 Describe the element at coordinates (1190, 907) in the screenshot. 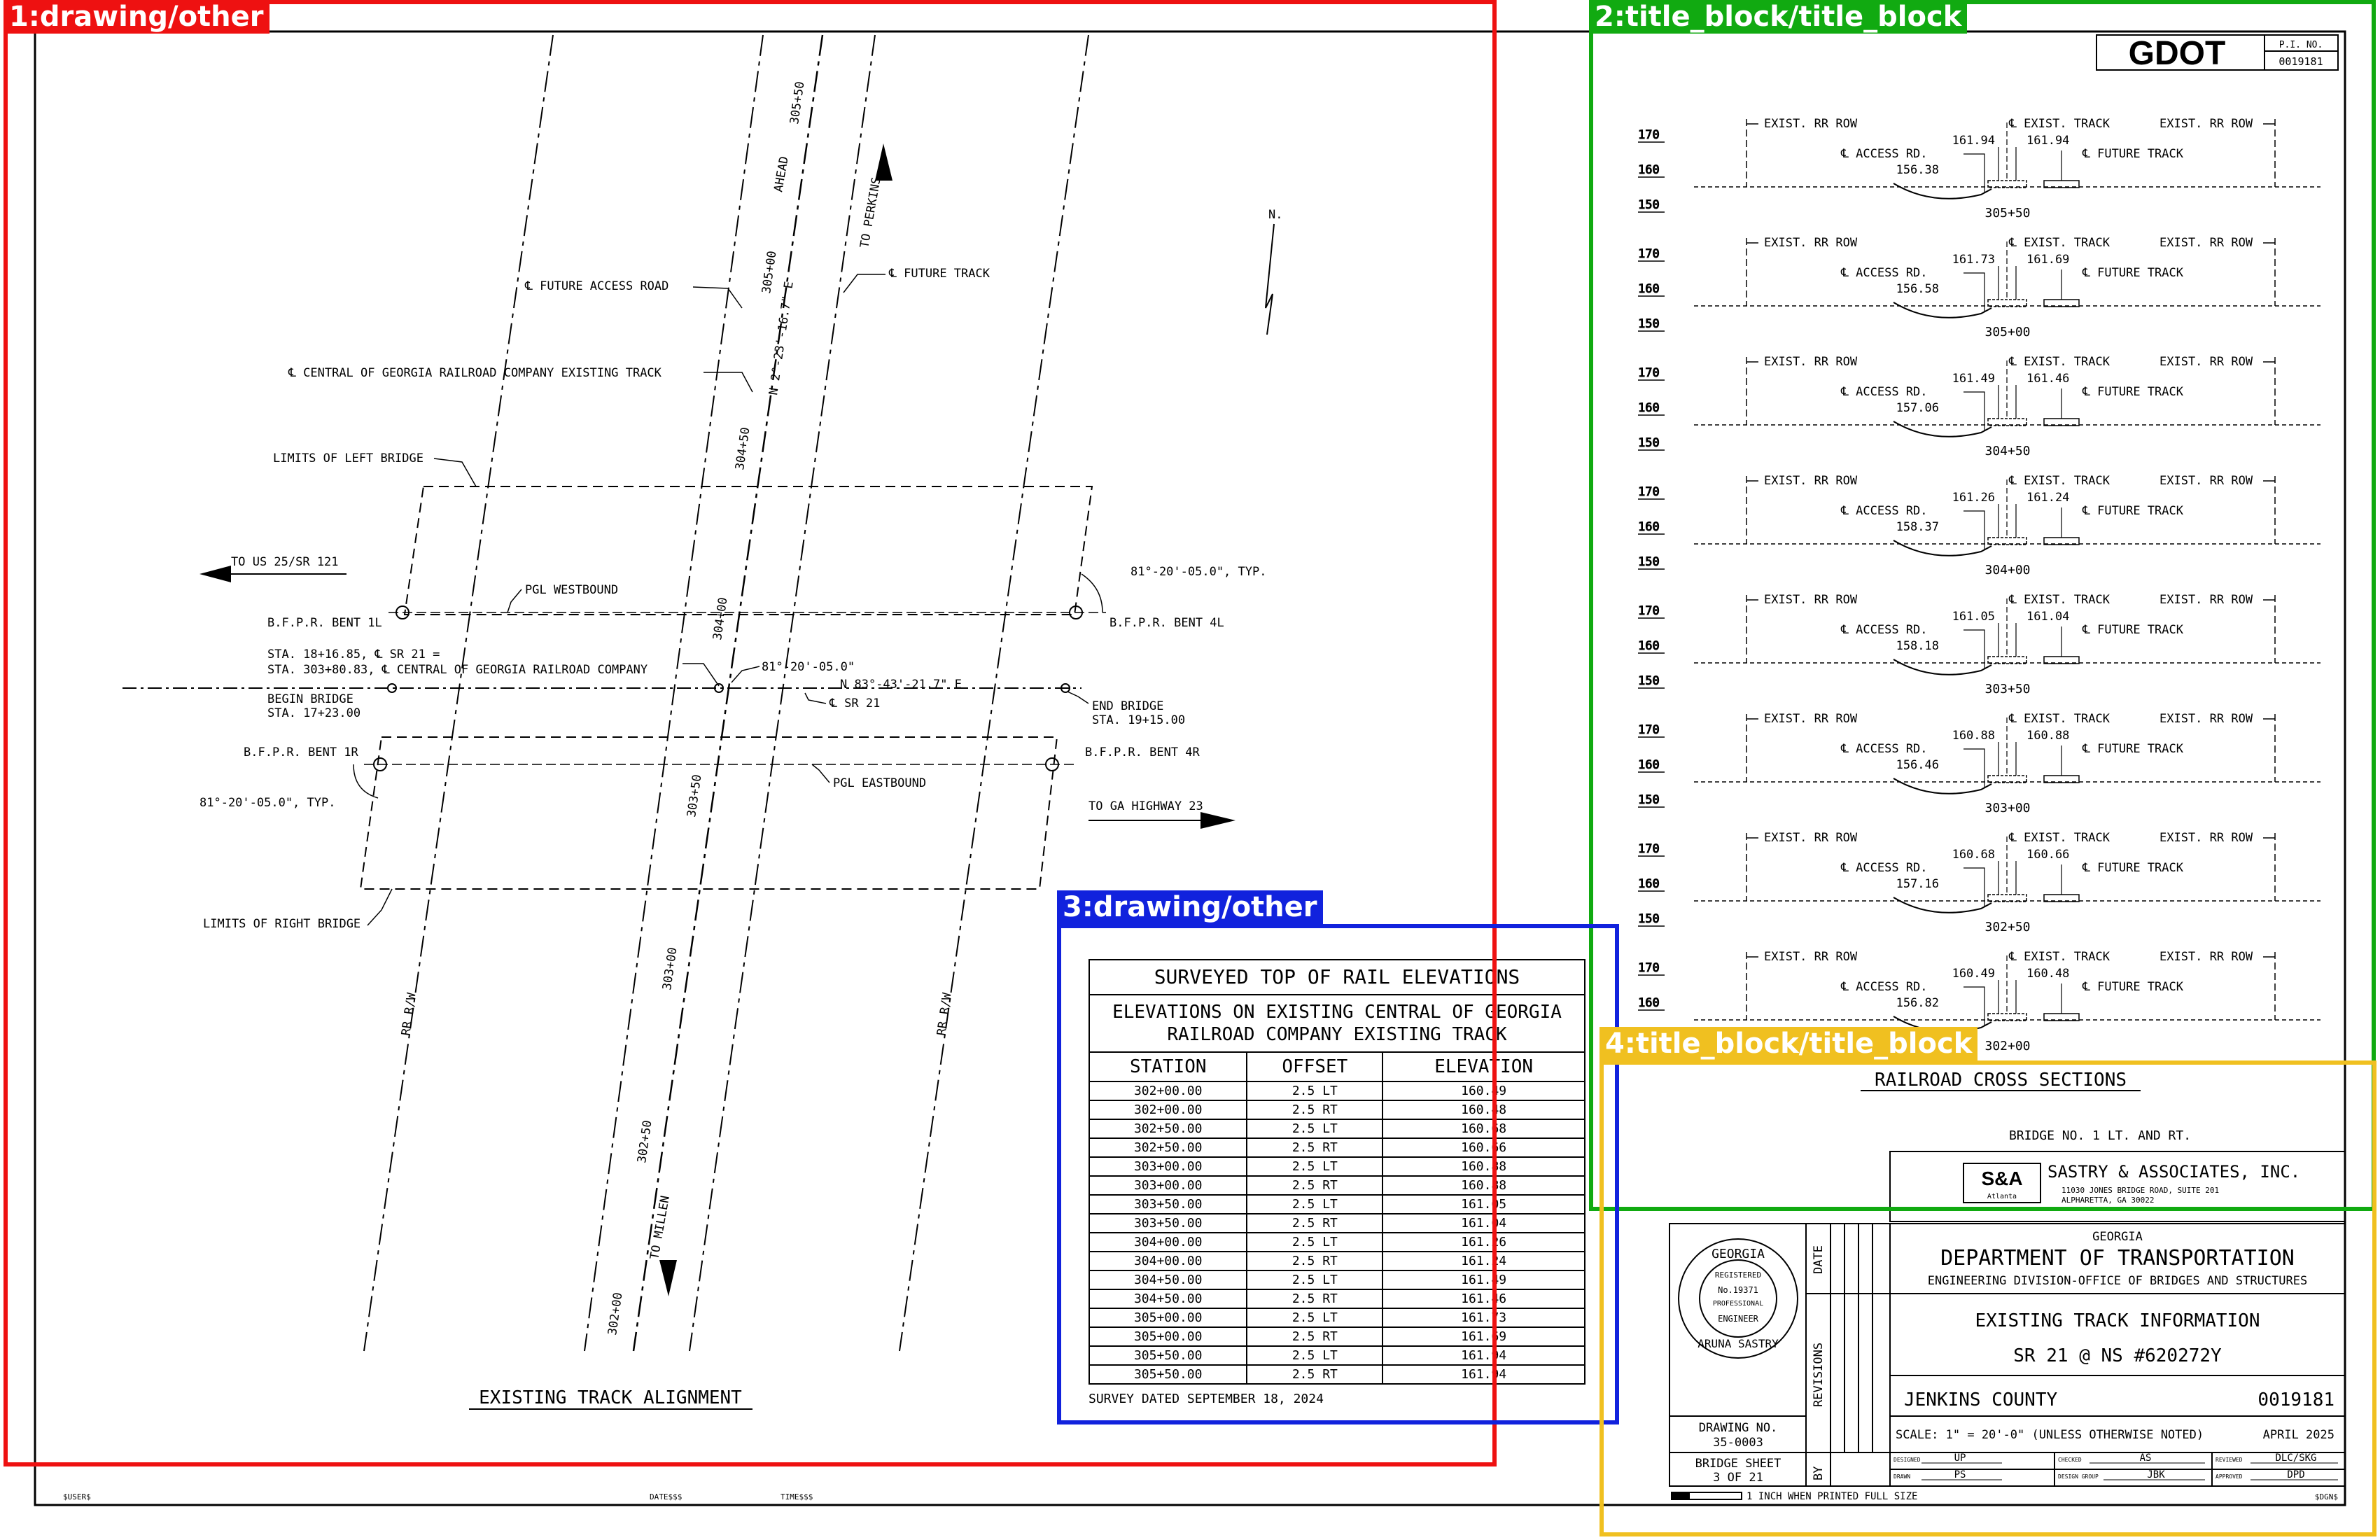

I see `annotation-label-3: 3:drawing/other` at that location.